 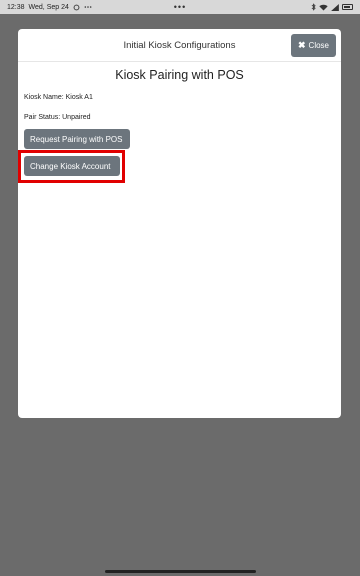 I want to click on notification-icon, so click(x=76, y=7).